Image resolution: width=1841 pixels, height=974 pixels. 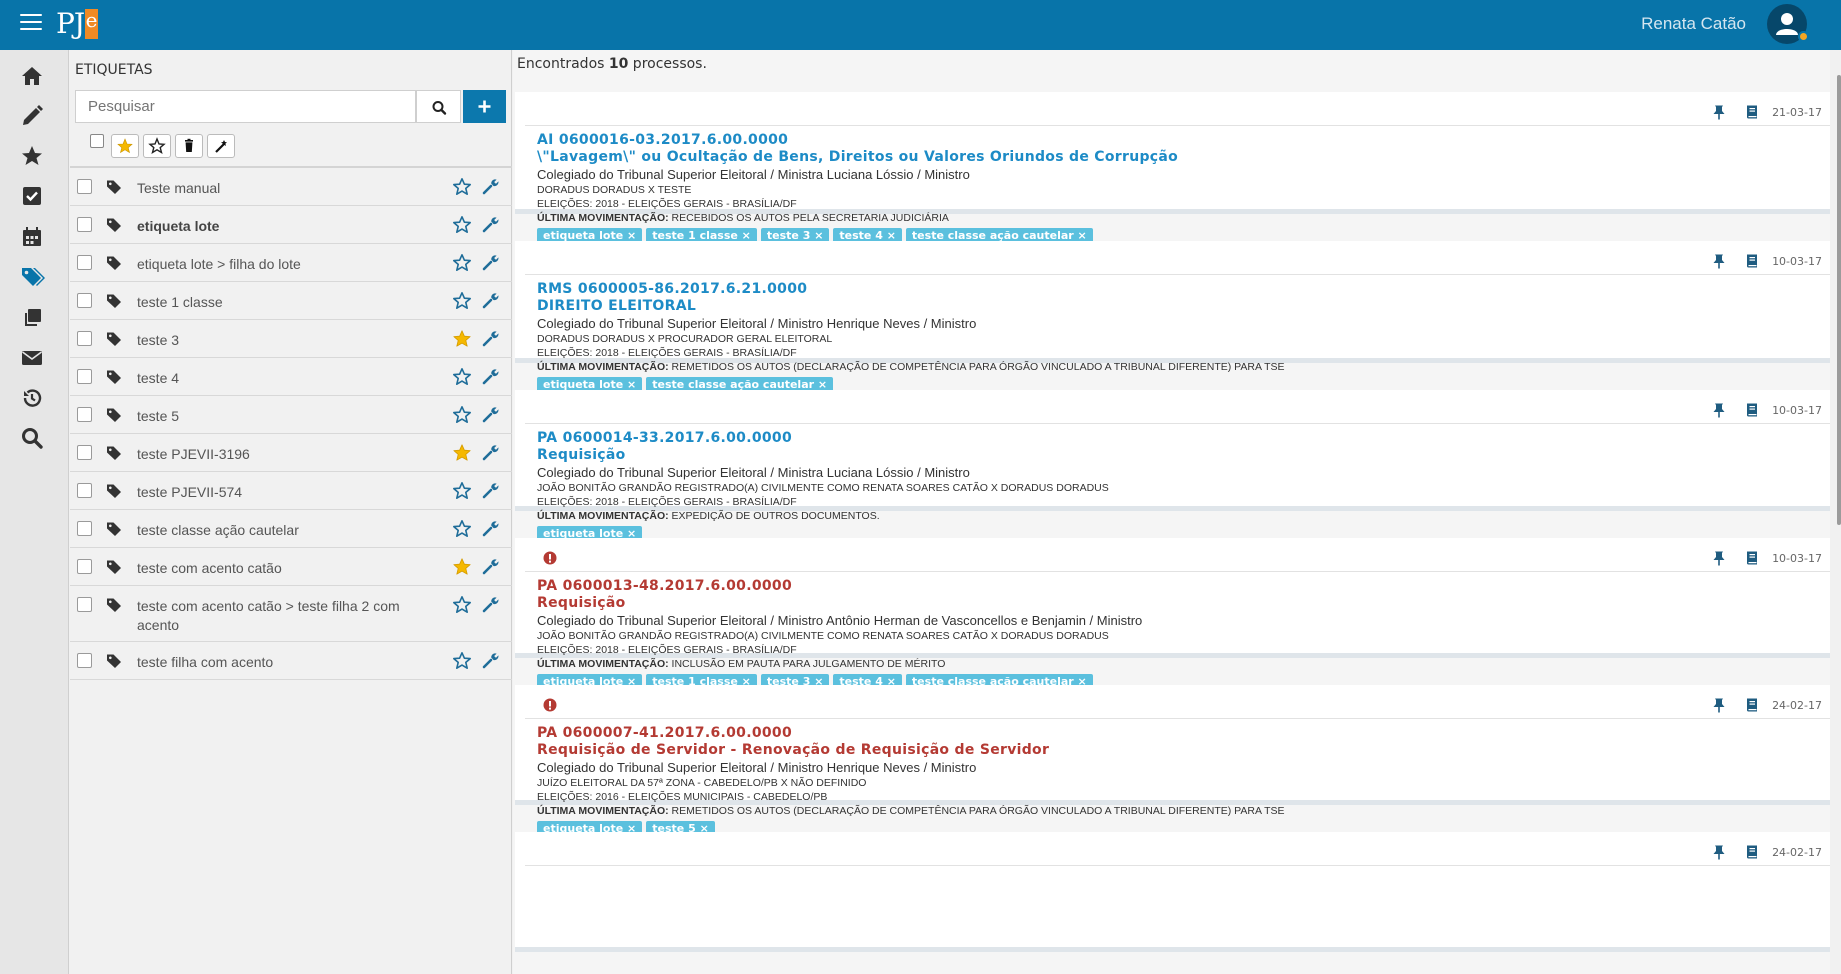 I want to click on tag-row: teste filha com acento, so click(x=291, y=661).